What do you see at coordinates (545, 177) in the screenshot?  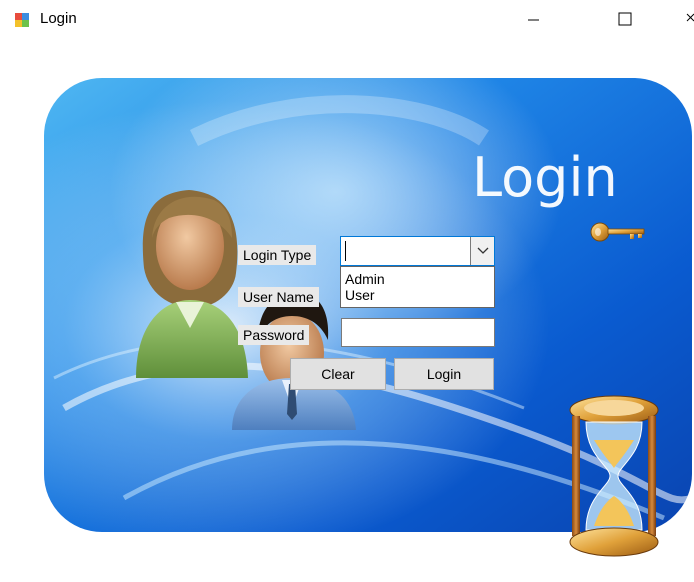 I see `login-heading: Login` at bounding box center [545, 177].